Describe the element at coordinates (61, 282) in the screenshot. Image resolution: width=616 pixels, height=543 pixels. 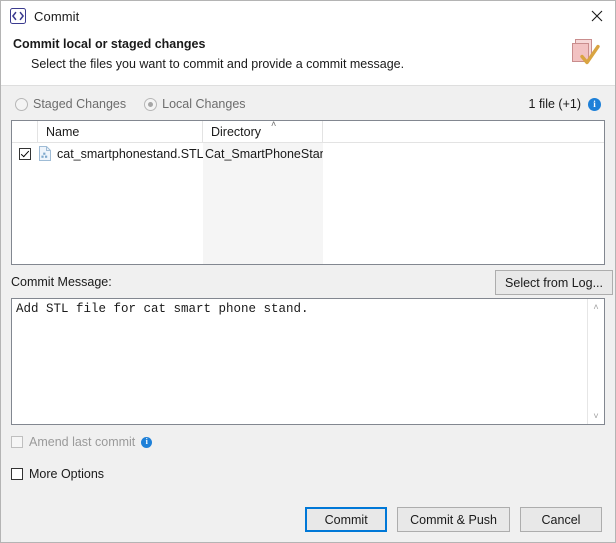
I see `commit-message-label: Commit Message:` at that location.